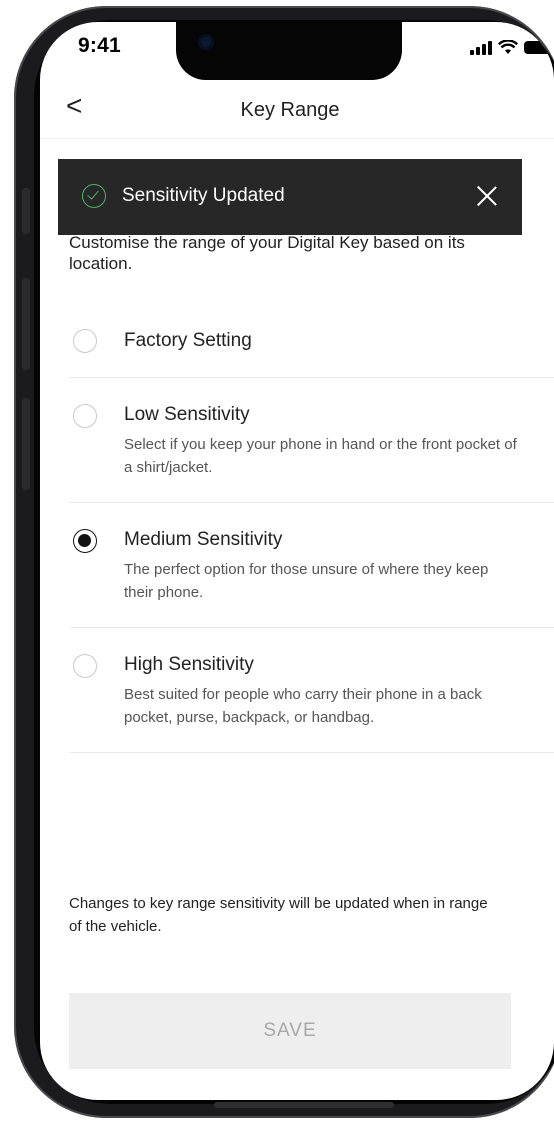 This screenshot has width=554, height=1124. Describe the element at coordinates (304, 1105) in the screenshot. I see `bottom-groove` at that location.